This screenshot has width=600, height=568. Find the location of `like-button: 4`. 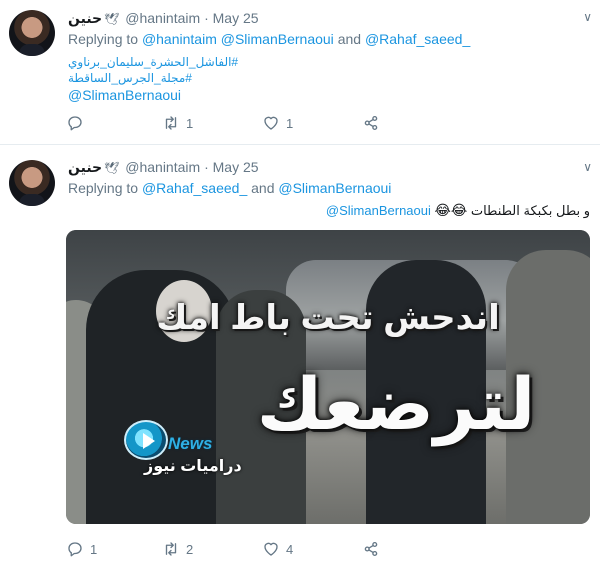

like-button: 4 is located at coordinates (277, 549).